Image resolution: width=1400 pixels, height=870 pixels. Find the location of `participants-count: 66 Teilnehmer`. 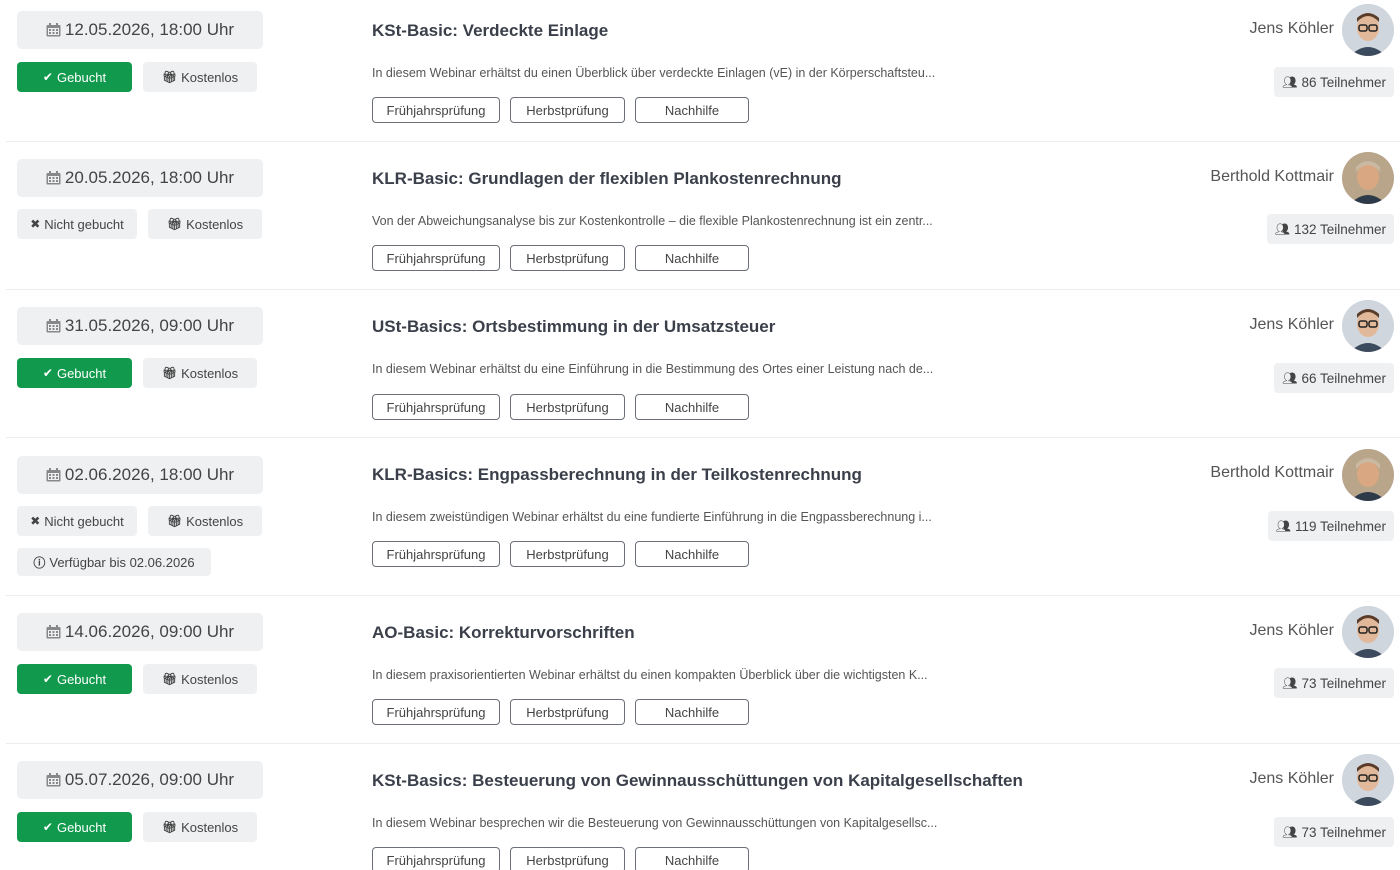

participants-count: 66 Teilnehmer is located at coordinates (1343, 378).